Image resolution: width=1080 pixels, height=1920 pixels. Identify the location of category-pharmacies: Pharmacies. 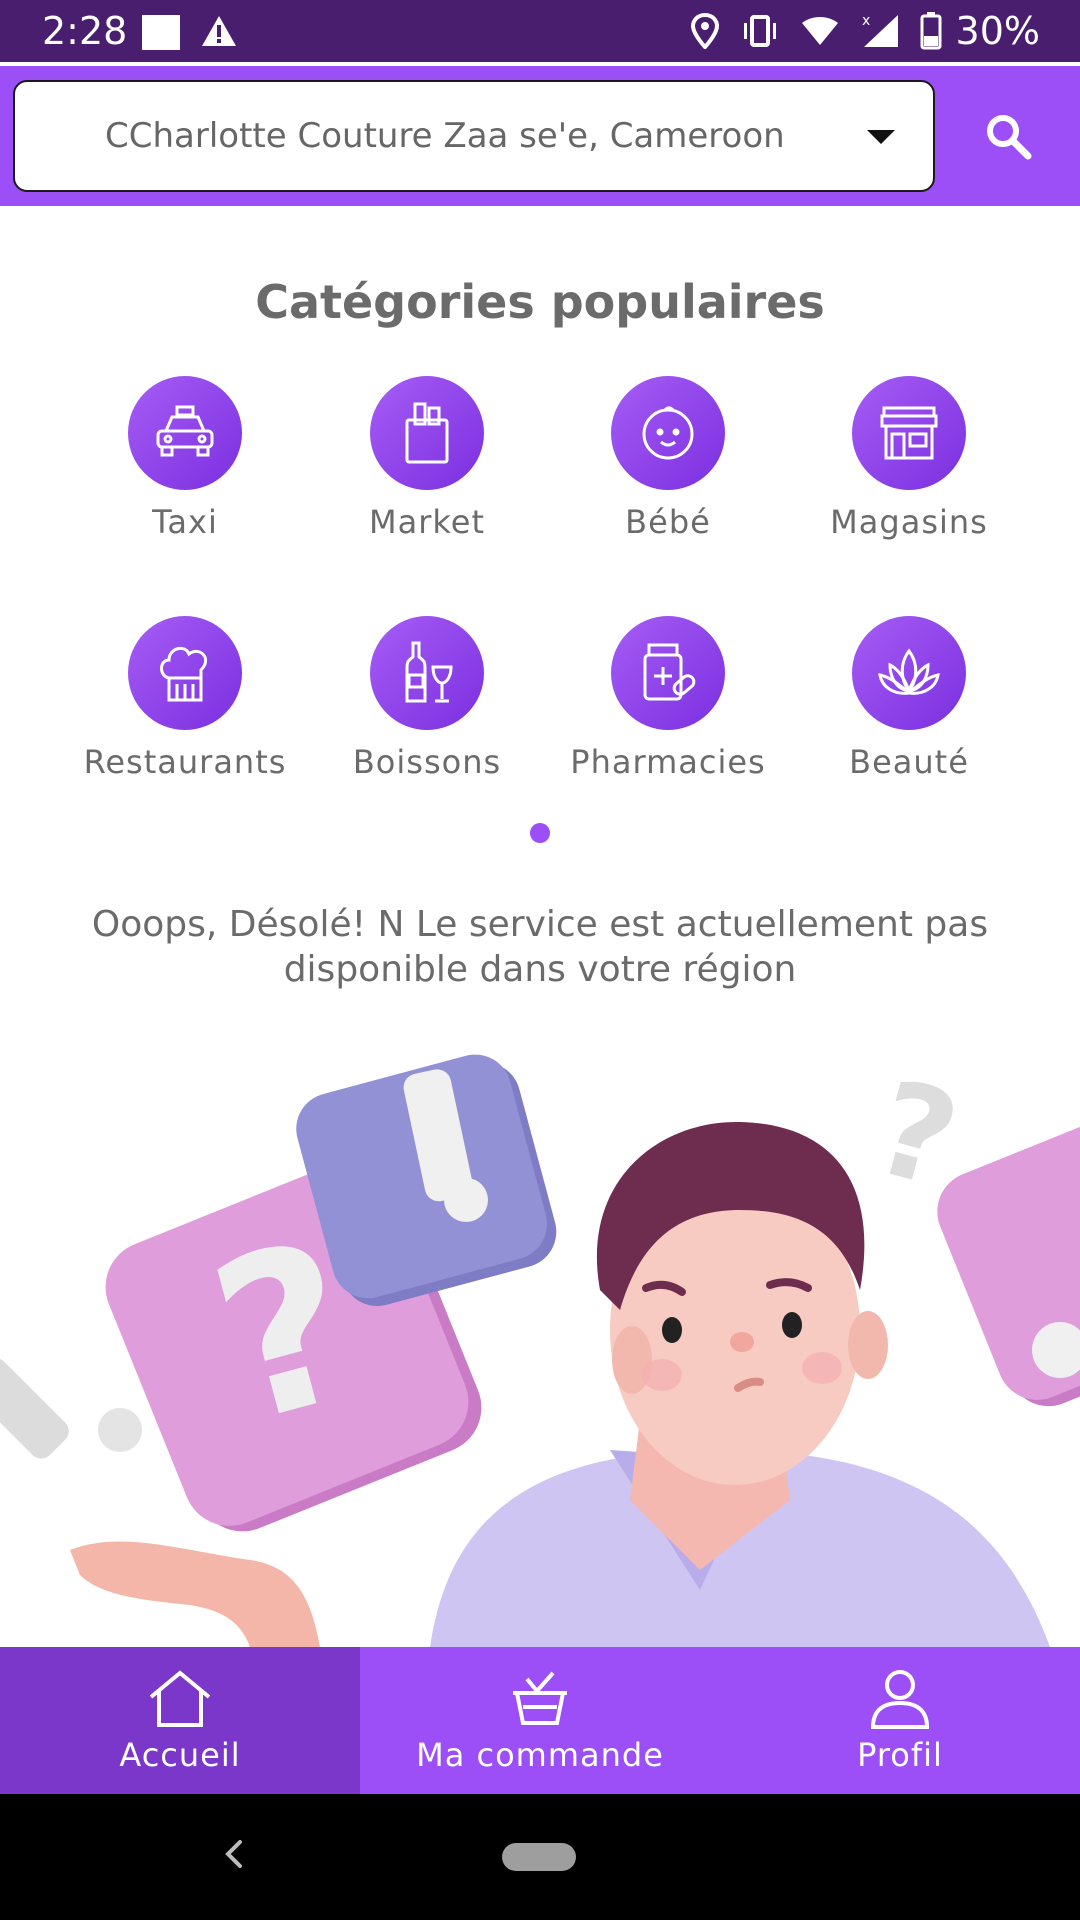
(668, 700).